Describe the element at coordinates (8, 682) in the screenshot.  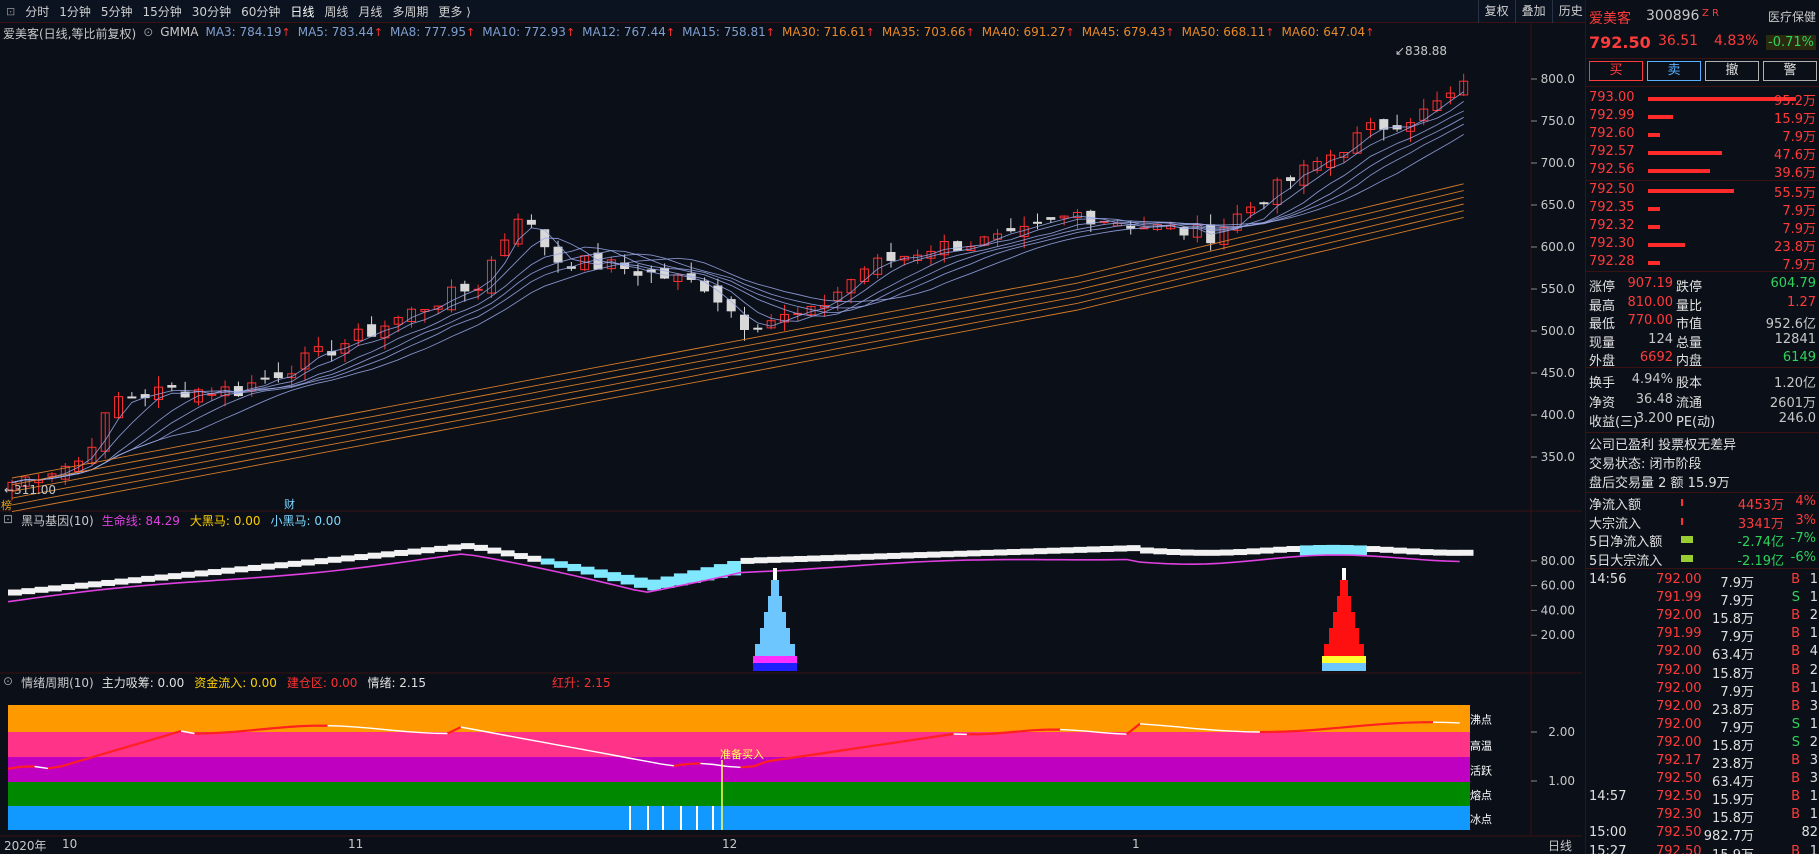
I see `sub-chart-2-icon: ⊙` at that location.